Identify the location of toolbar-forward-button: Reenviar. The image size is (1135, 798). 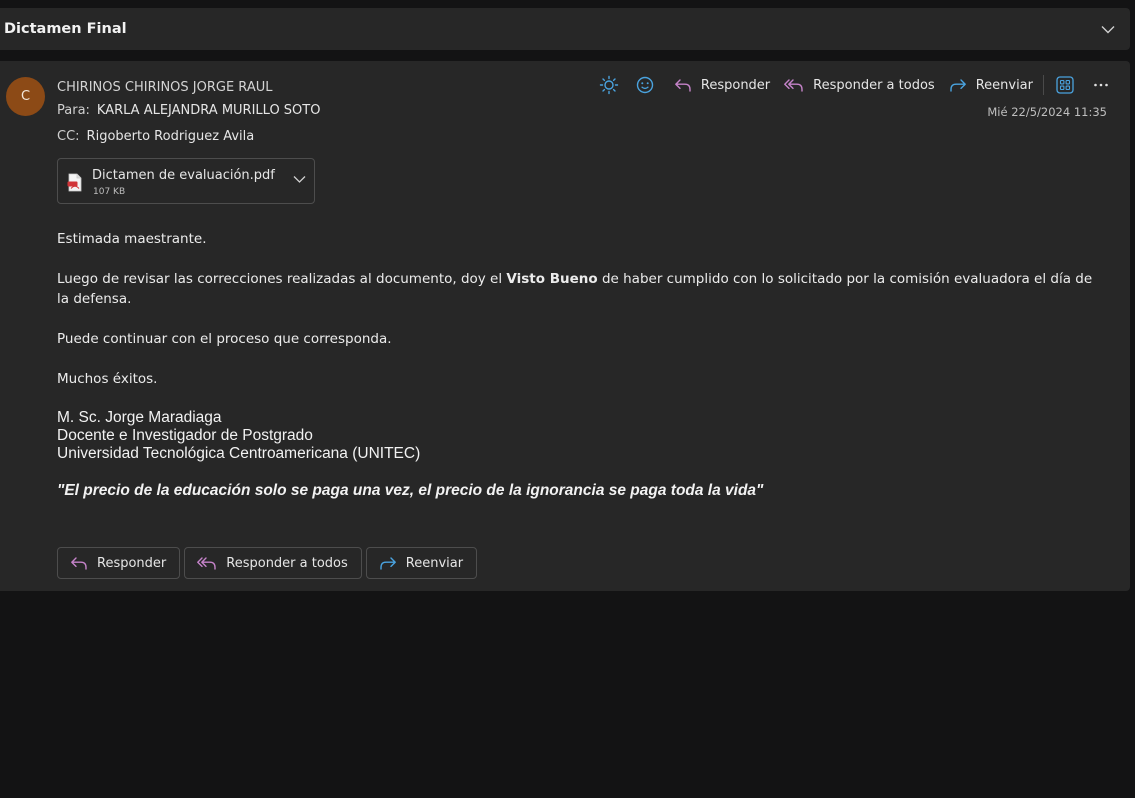
(991, 85).